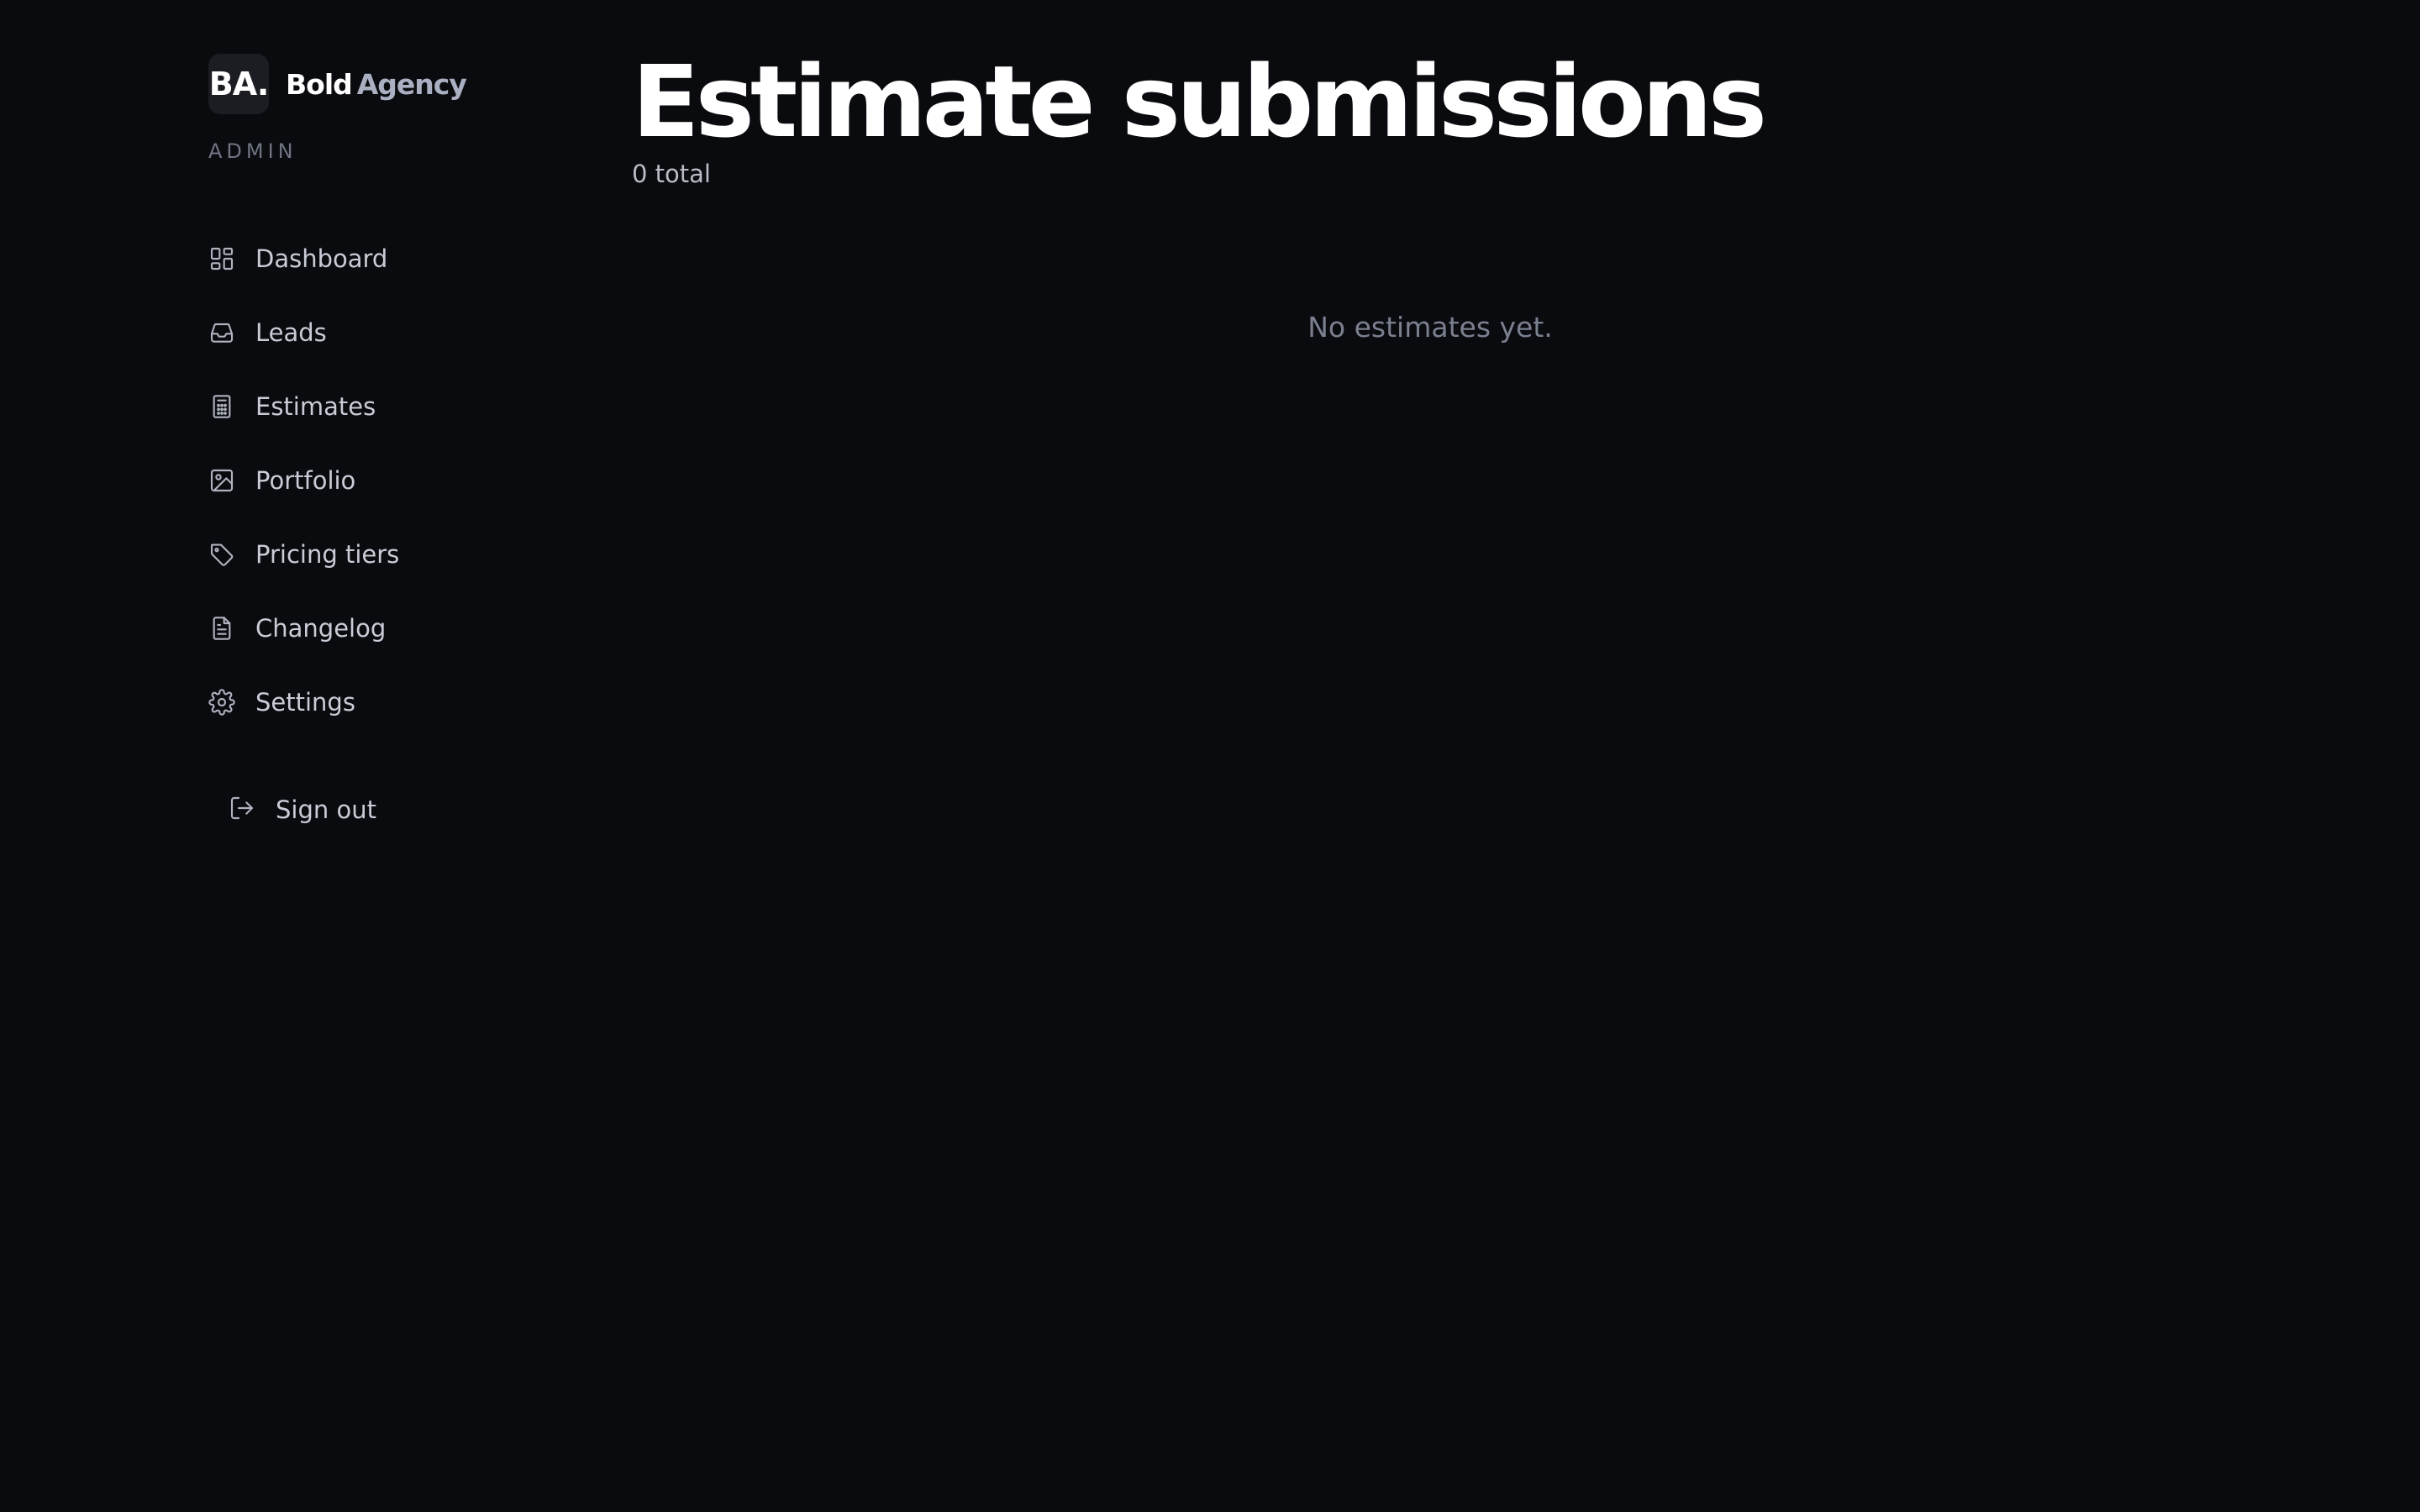 This screenshot has width=2420, height=1512. I want to click on sidebar-item-label: Settings, so click(305, 702).